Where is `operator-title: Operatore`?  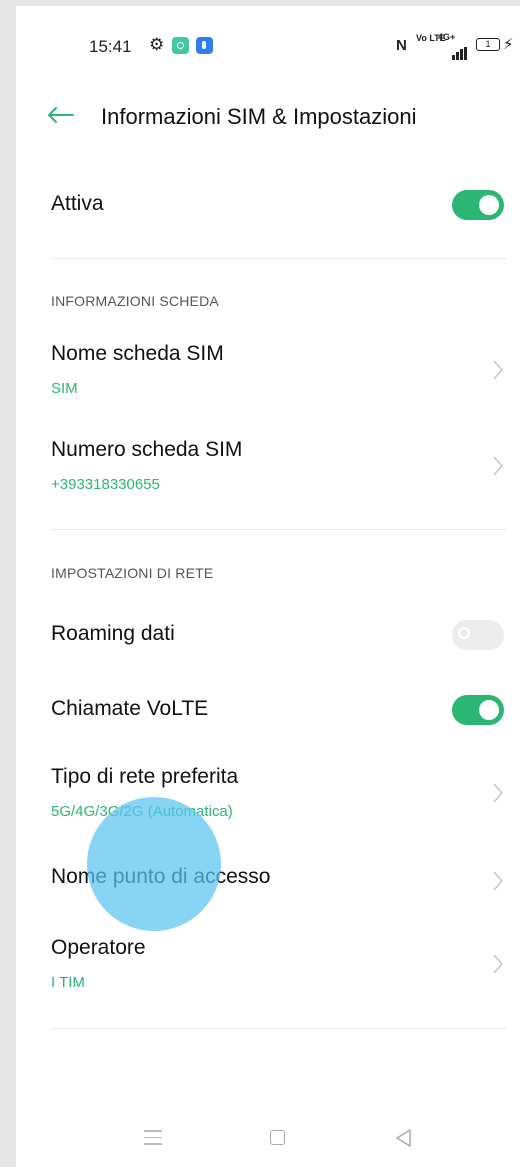 operator-title: Operatore is located at coordinates (98, 947).